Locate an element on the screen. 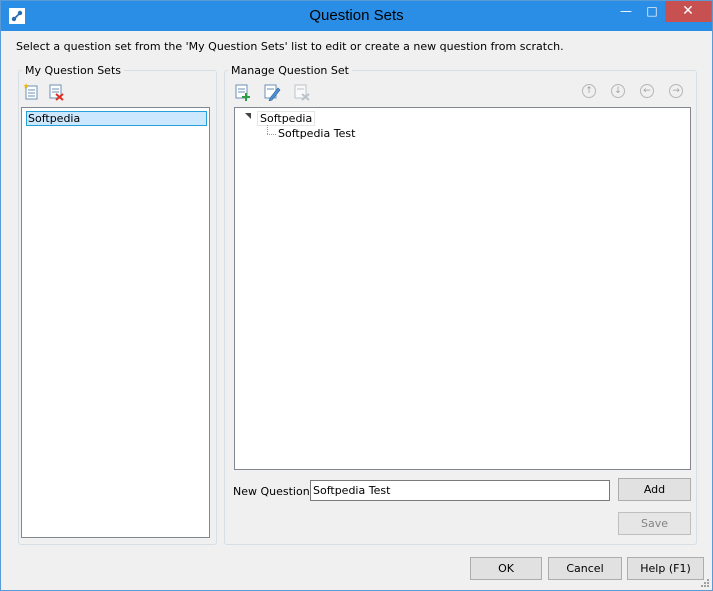  tree-node-child: Softpedia Test is located at coordinates (316, 133).